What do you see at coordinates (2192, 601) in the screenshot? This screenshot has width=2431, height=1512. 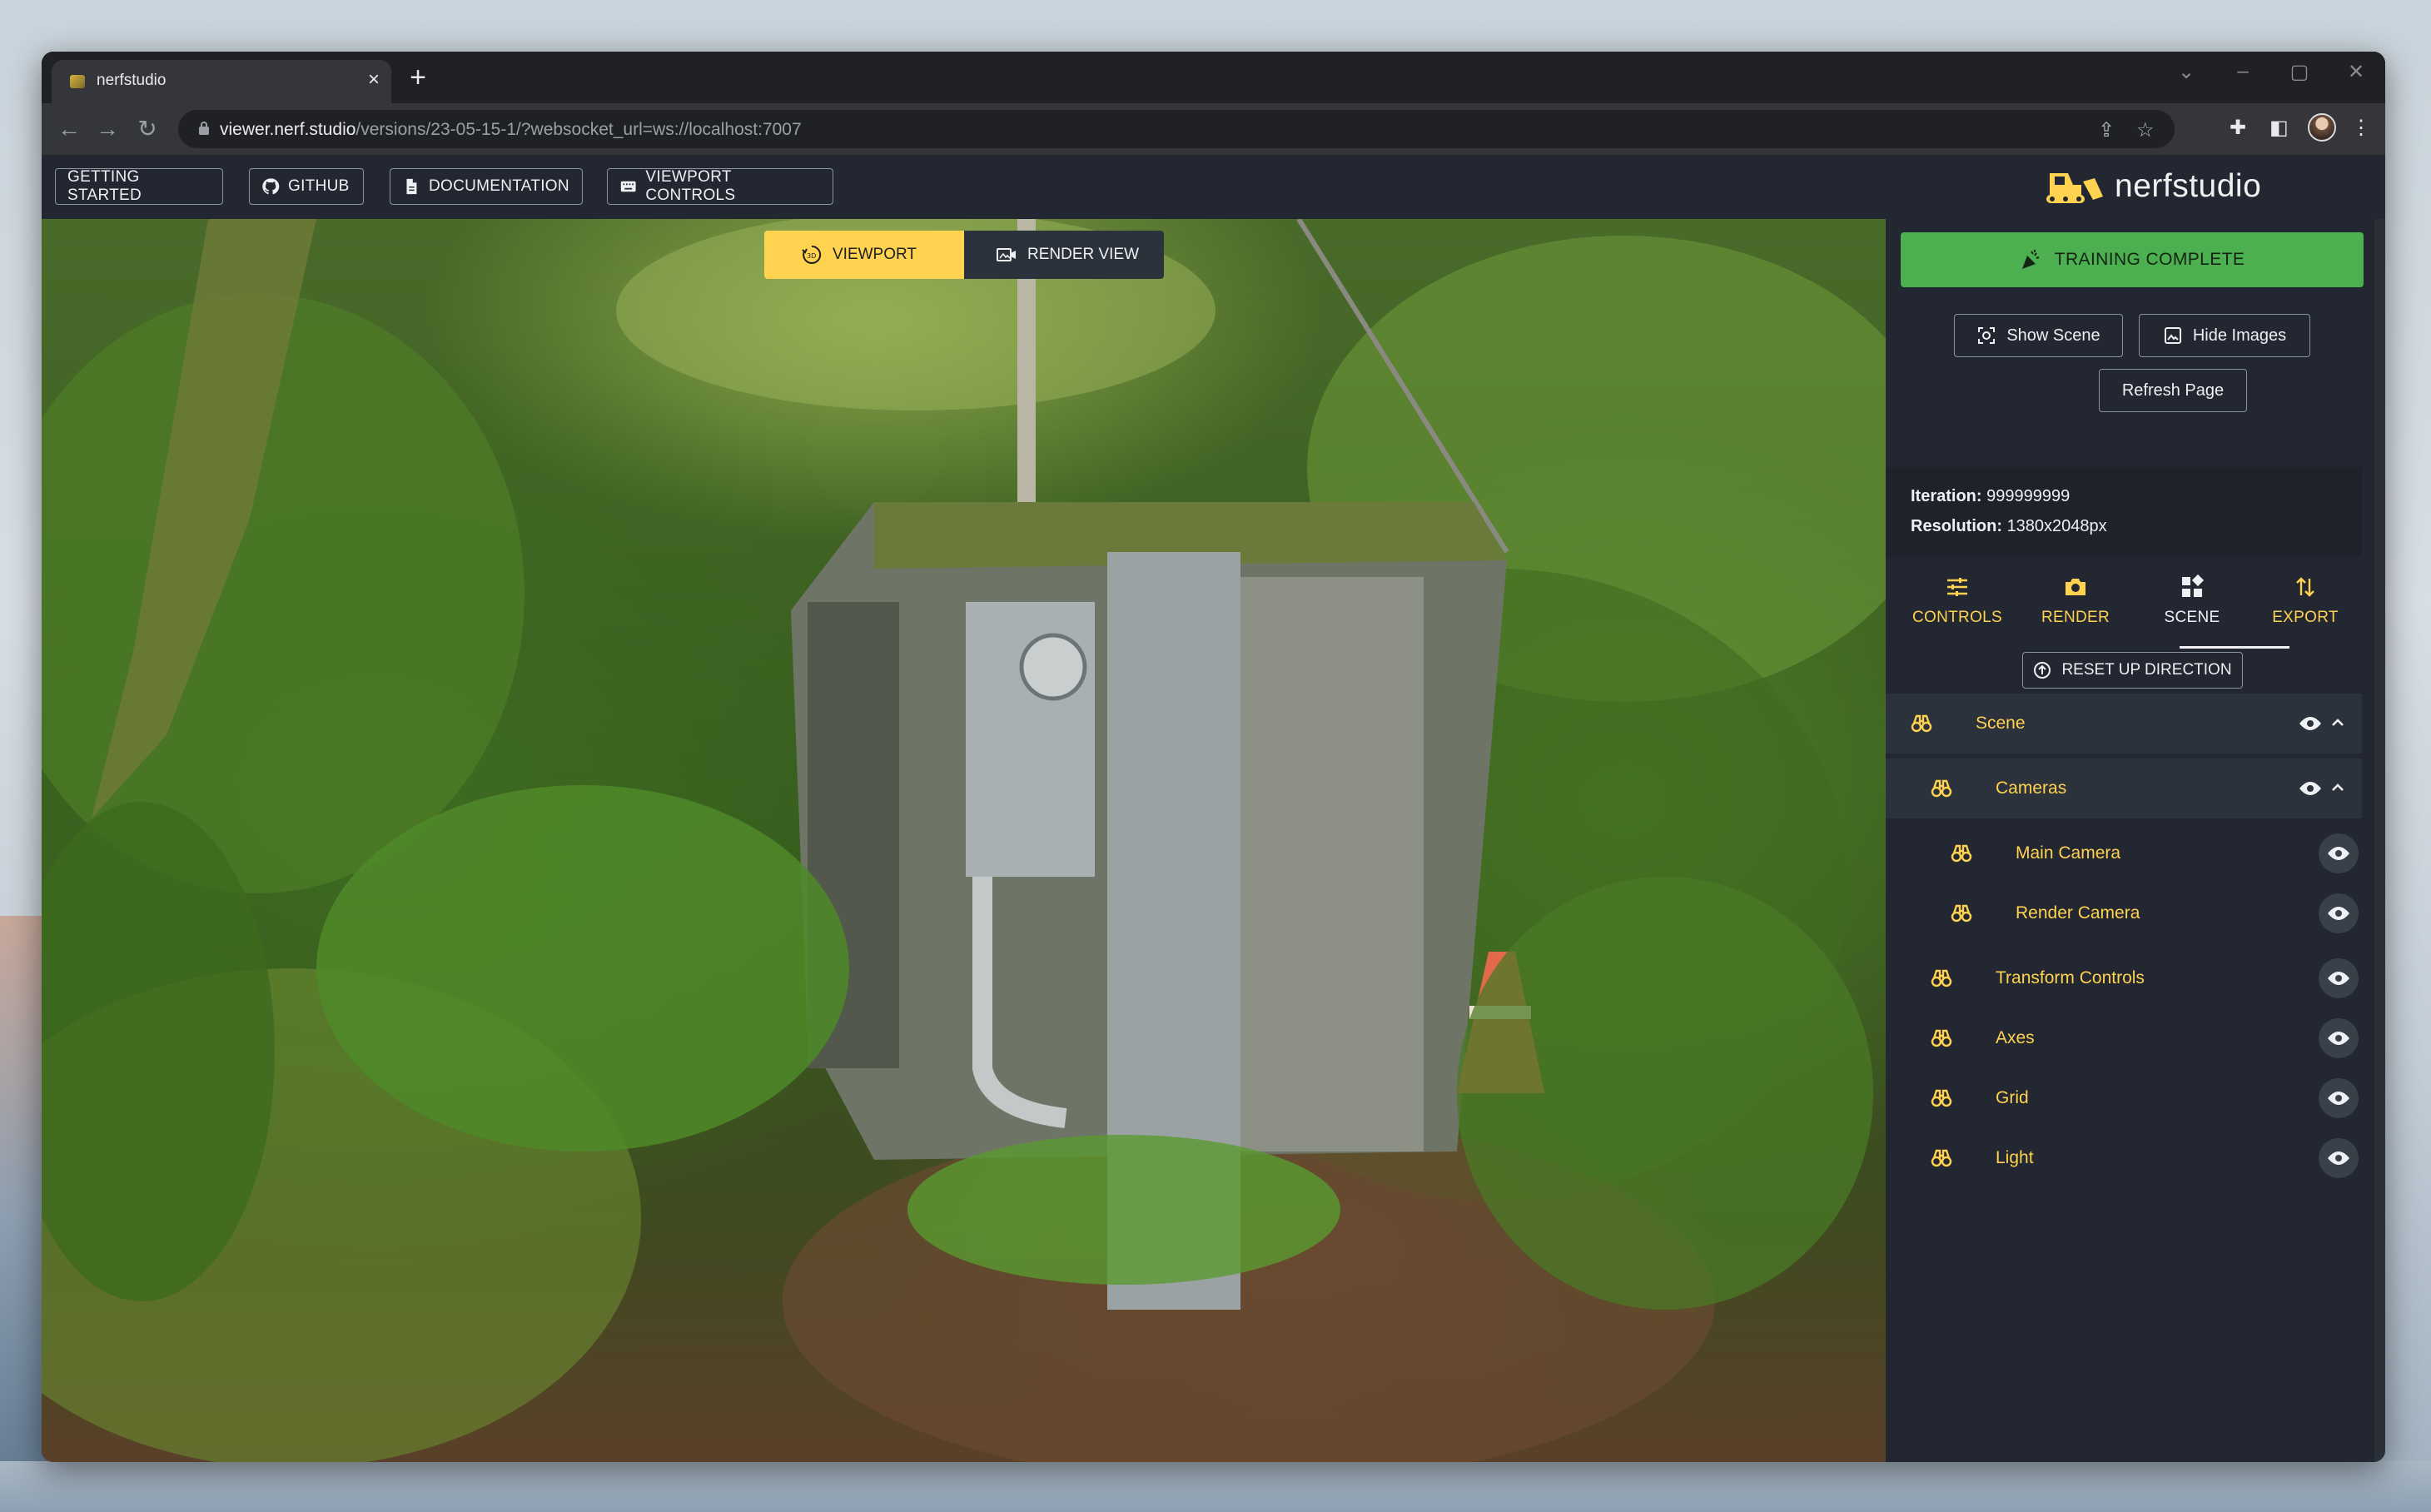 I see `tab-scene: SCENE` at bounding box center [2192, 601].